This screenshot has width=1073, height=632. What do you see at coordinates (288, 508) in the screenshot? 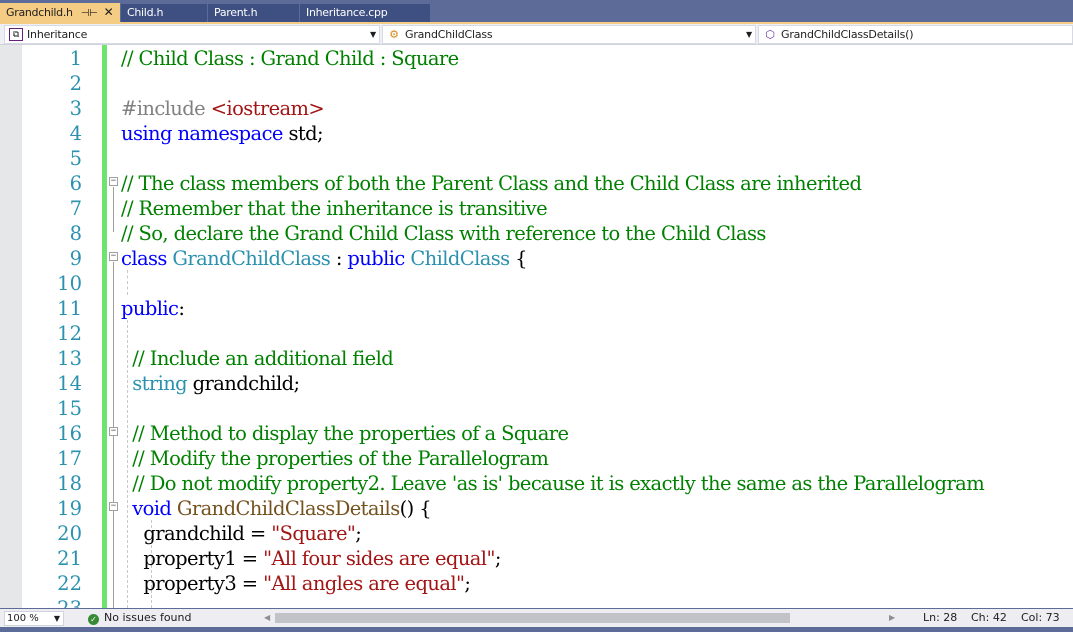
I see `code-token: GrandChildClassDetails` at bounding box center [288, 508].